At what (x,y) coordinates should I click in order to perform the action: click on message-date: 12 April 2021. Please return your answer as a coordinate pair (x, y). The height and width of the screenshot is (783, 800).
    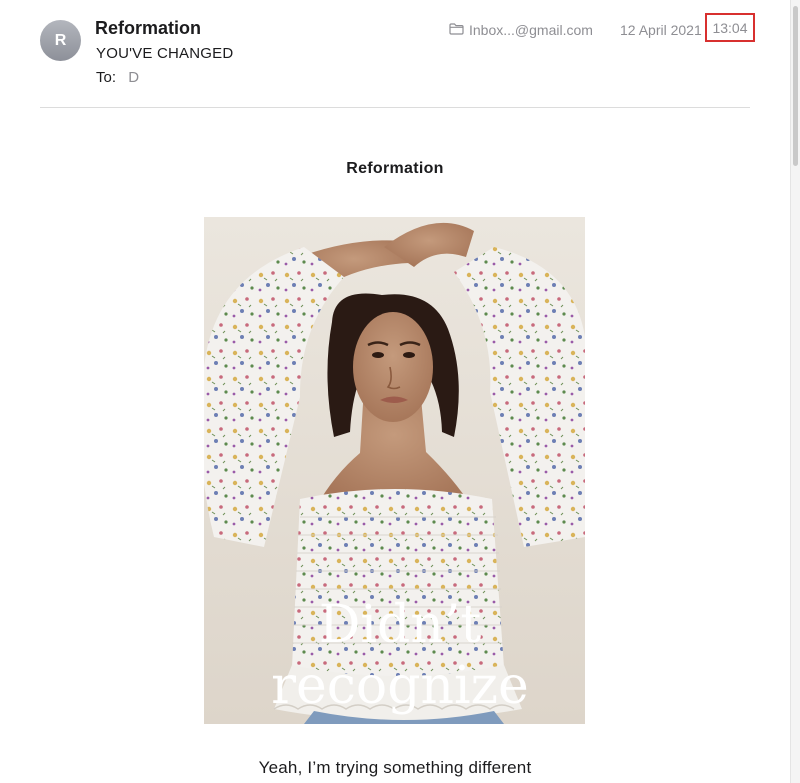
    Looking at the image, I should click on (661, 30).